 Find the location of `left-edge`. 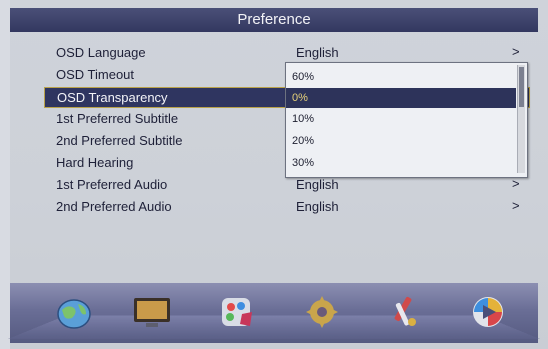

left-edge is located at coordinates (5, 174).